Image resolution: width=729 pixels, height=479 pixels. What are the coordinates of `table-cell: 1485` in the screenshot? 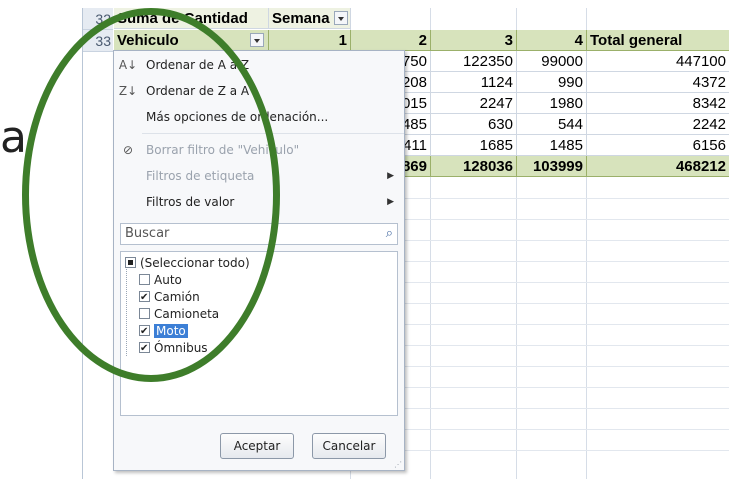 It's located at (552, 145).